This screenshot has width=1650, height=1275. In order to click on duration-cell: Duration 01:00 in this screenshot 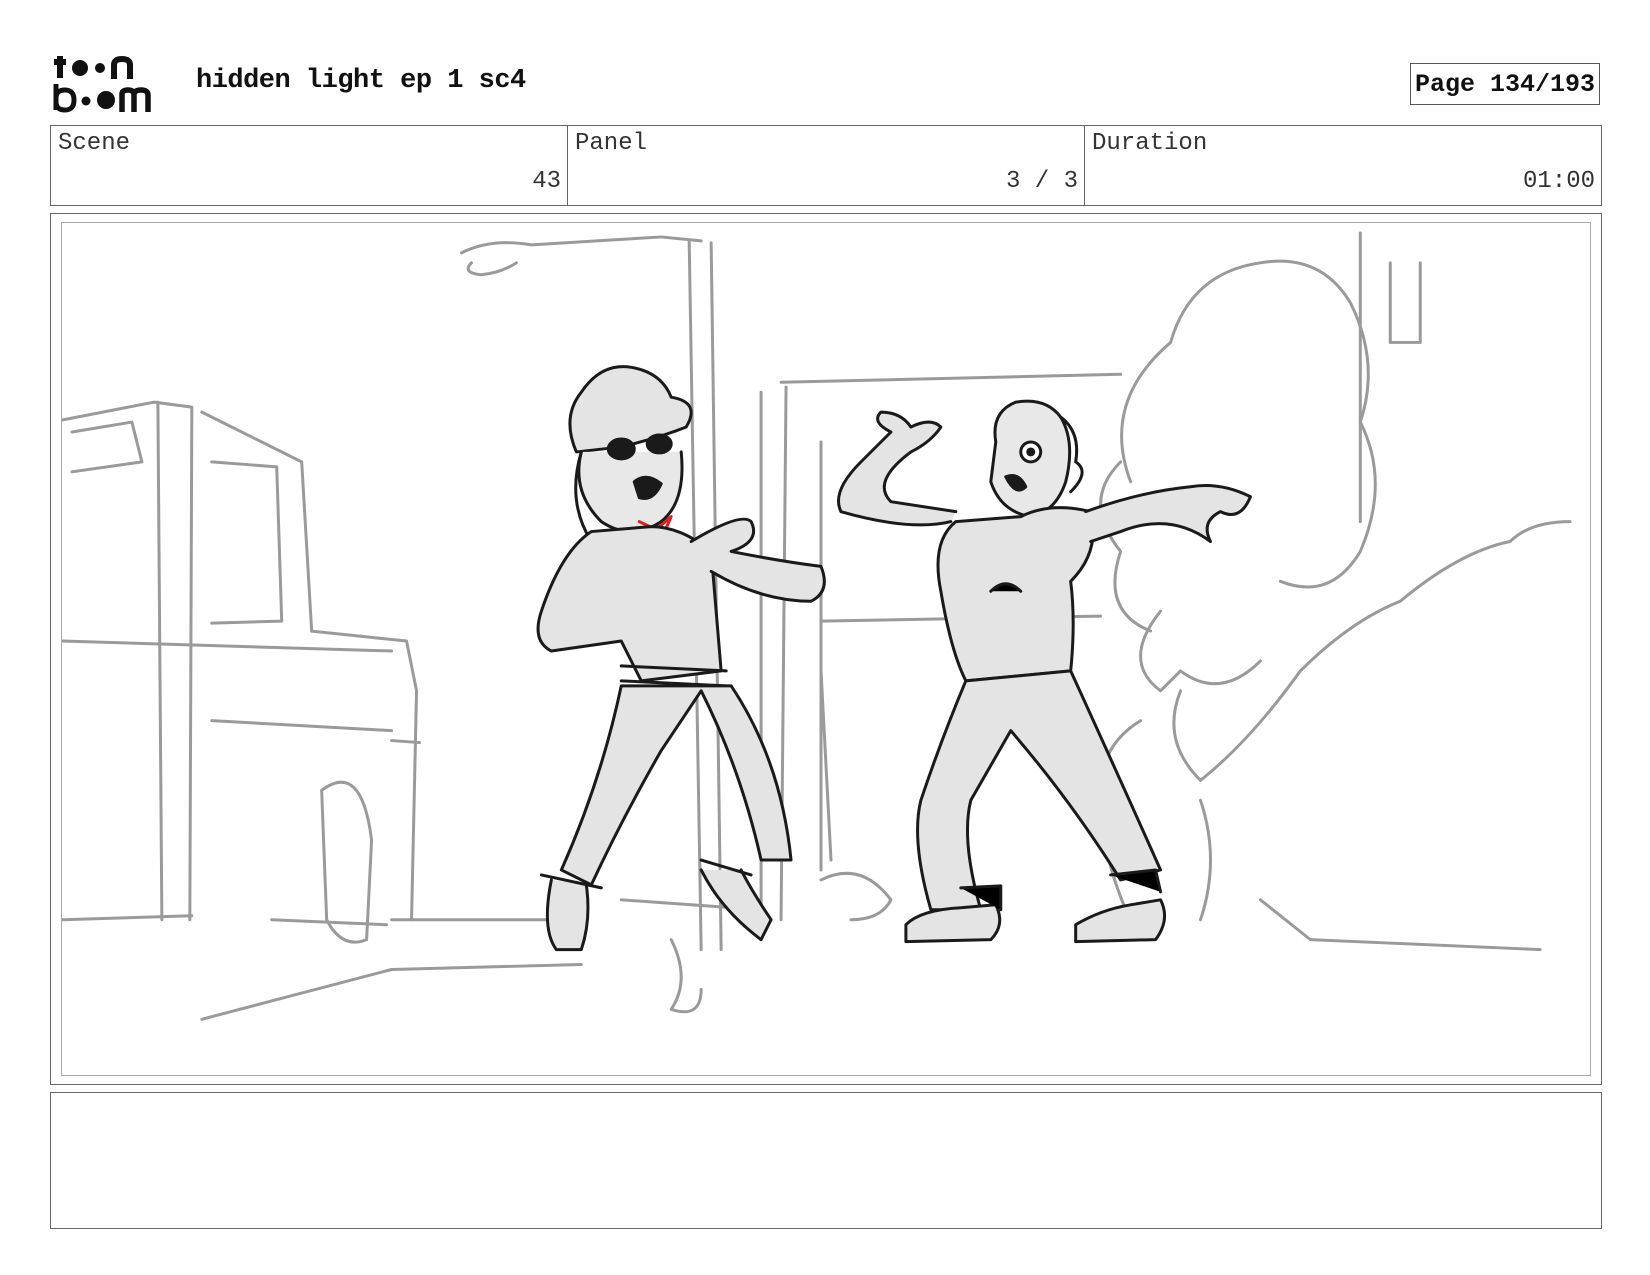, I will do `click(1343, 165)`.